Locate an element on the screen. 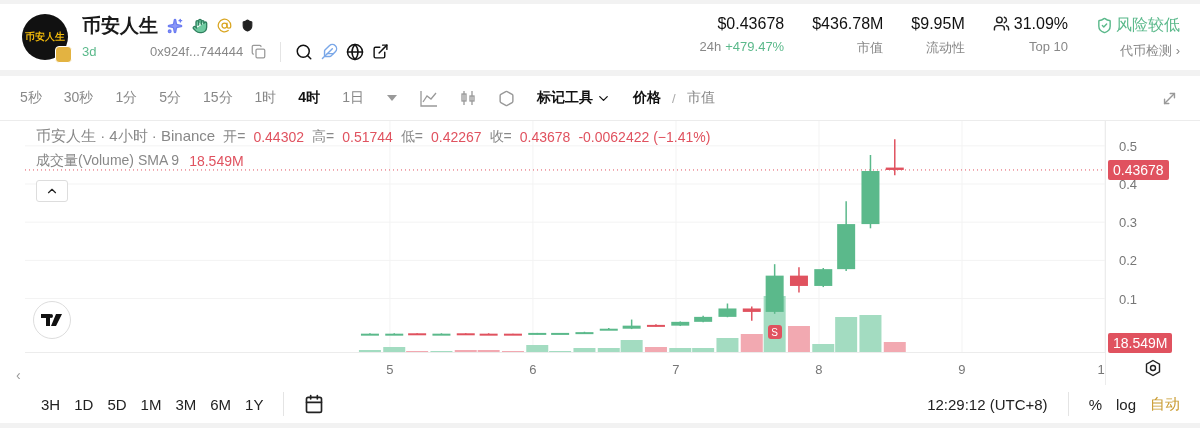 The image size is (1200, 428). hand-icon is located at coordinates (200, 25).